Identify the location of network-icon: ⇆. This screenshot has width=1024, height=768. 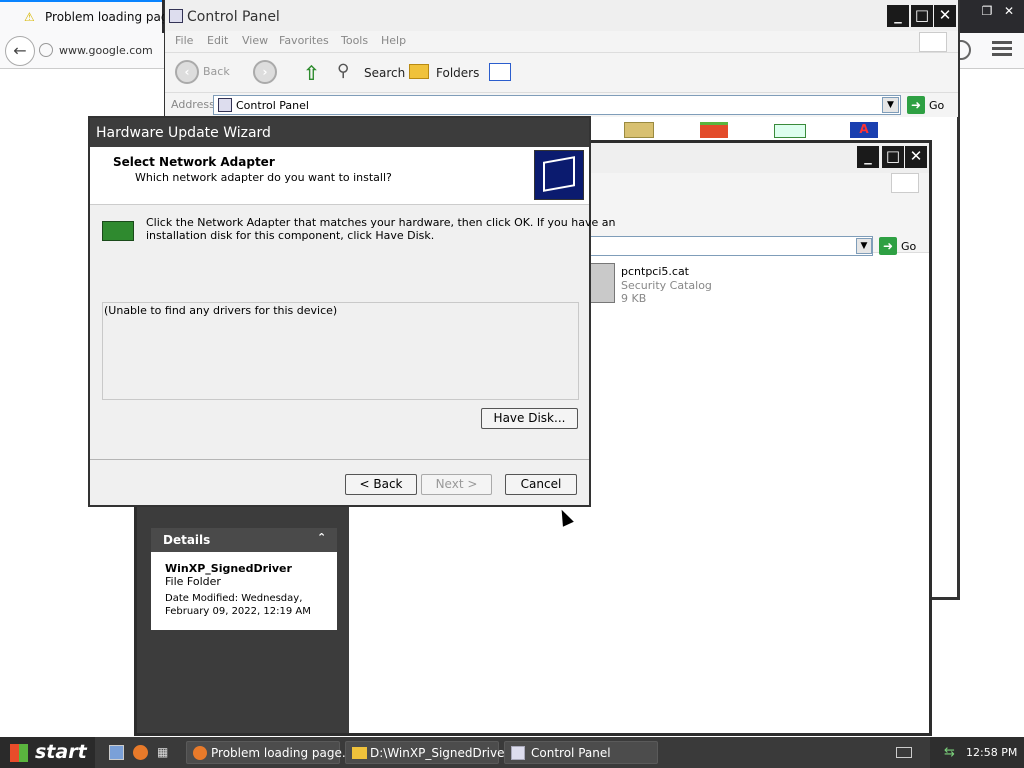
(951, 752).